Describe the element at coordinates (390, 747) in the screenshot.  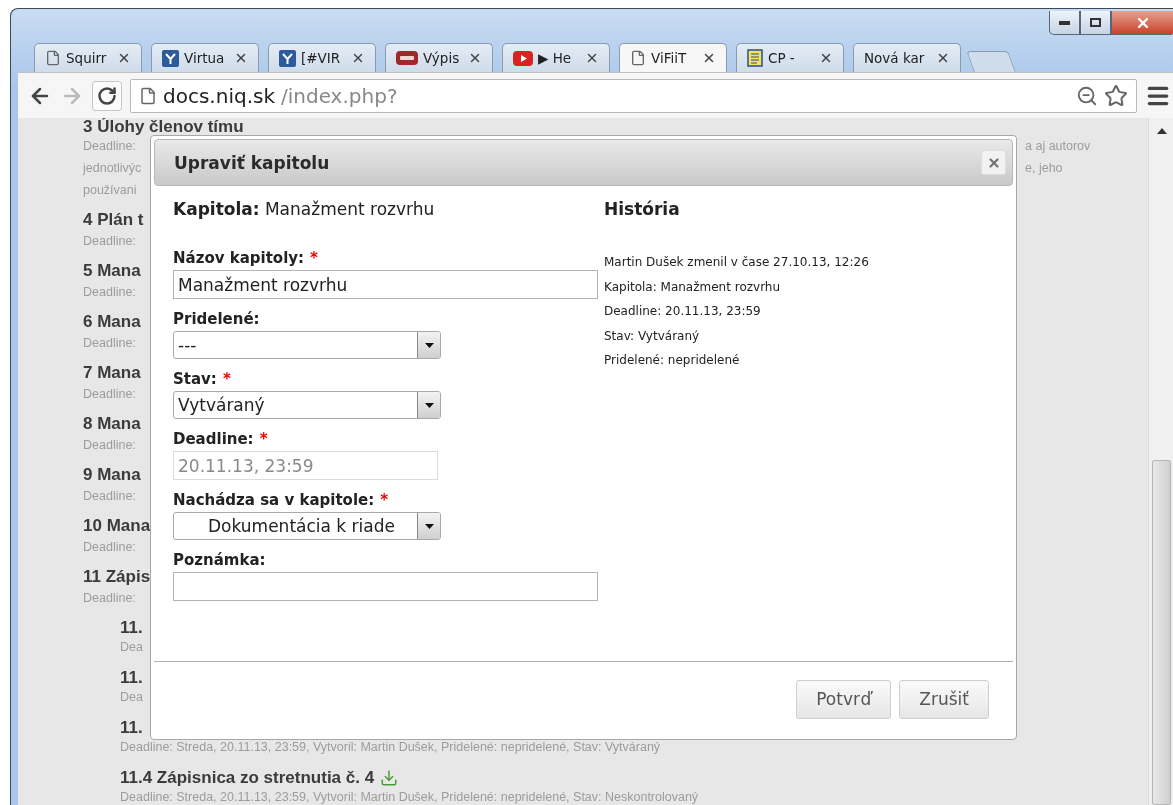
I see `chapter-details: Deadline: Streda, 20.11.13, 23:59, Vytvoril: Martin Dušek, Pridelené: nepridelené, Stav: Vytváraný` at that location.